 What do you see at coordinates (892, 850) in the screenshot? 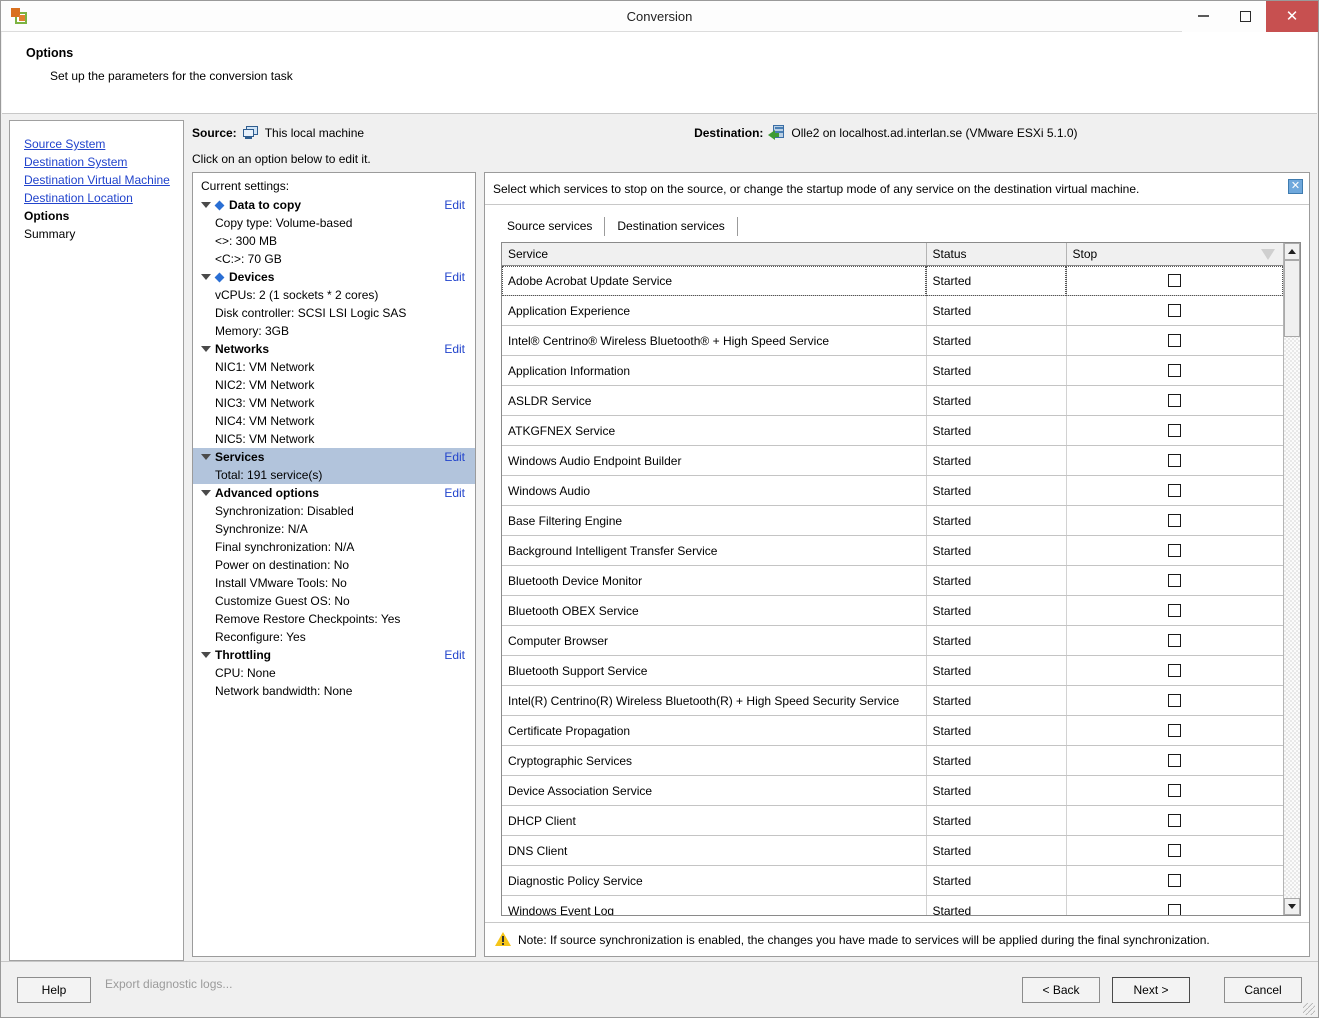
I see `table-row: DNS Client Started` at bounding box center [892, 850].